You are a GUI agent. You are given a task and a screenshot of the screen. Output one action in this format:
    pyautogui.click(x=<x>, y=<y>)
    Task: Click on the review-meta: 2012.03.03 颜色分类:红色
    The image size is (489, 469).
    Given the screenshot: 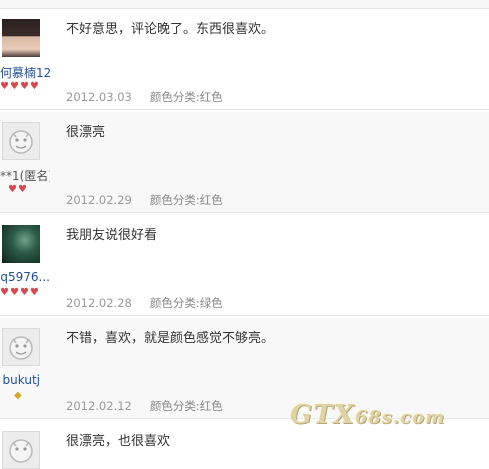 What is the action you would take?
    pyautogui.click(x=144, y=97)
    